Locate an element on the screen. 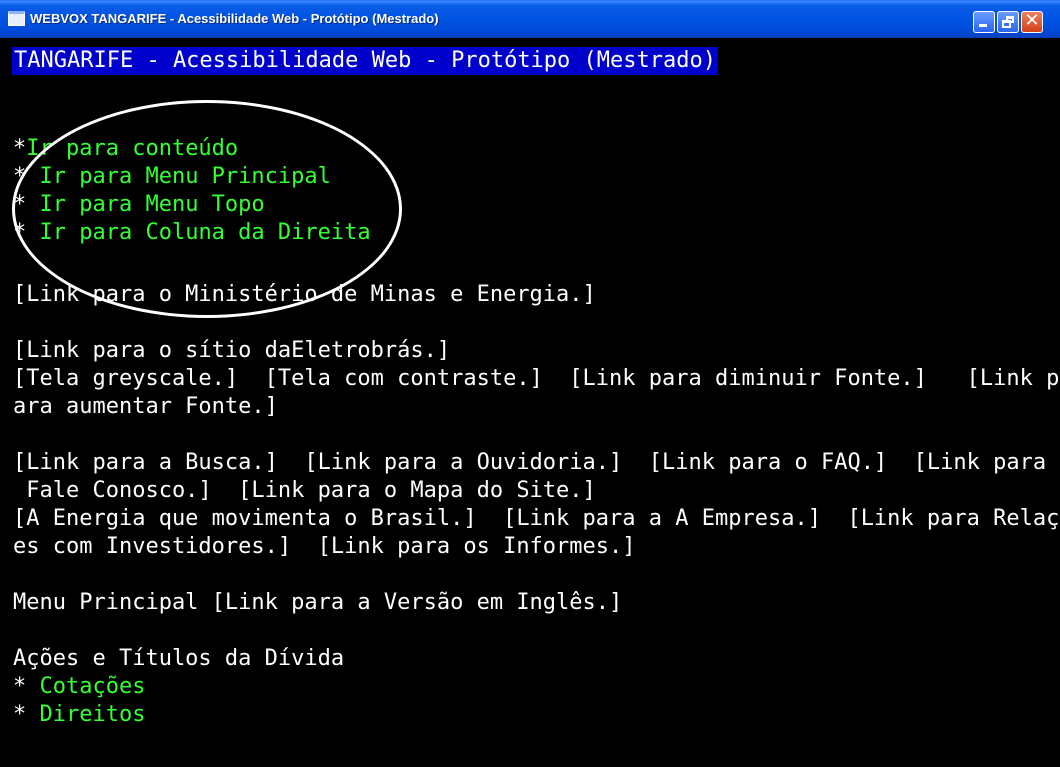  minimize-button is located at coordinates (984, 22).